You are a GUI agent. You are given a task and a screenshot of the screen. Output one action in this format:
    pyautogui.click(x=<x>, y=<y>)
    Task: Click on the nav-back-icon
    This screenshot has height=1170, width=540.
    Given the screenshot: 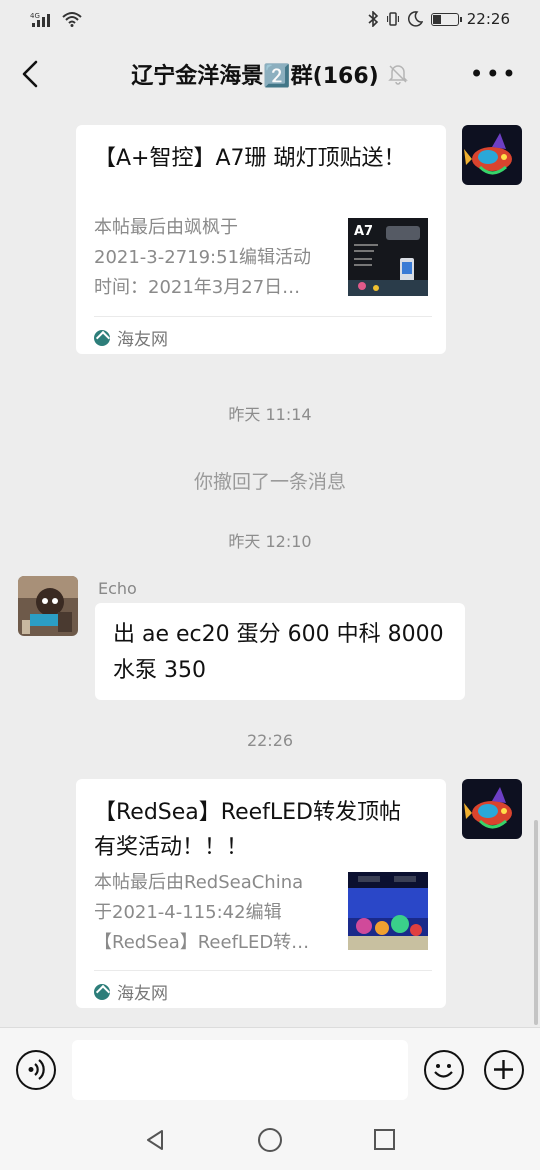 What is the action you would take?
    pyautogui.click(x=155, y=1140)
    